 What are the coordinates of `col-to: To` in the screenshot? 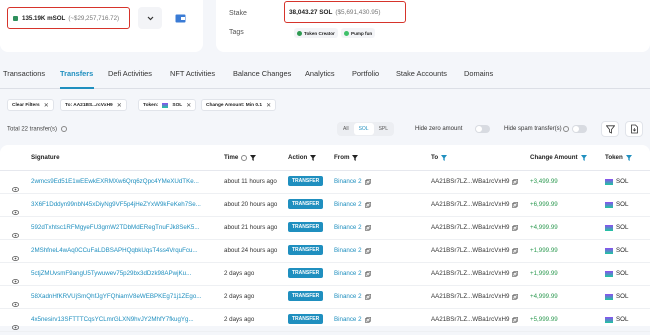 It's located at (439, 157).